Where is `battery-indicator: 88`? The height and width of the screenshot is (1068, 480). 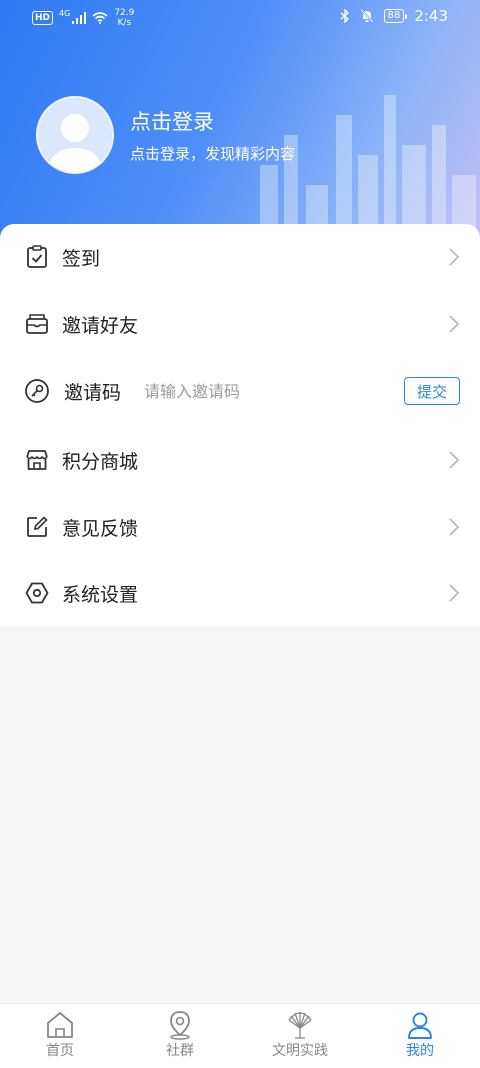
battery-indicator: 88 is located at coordinates (395, 16).